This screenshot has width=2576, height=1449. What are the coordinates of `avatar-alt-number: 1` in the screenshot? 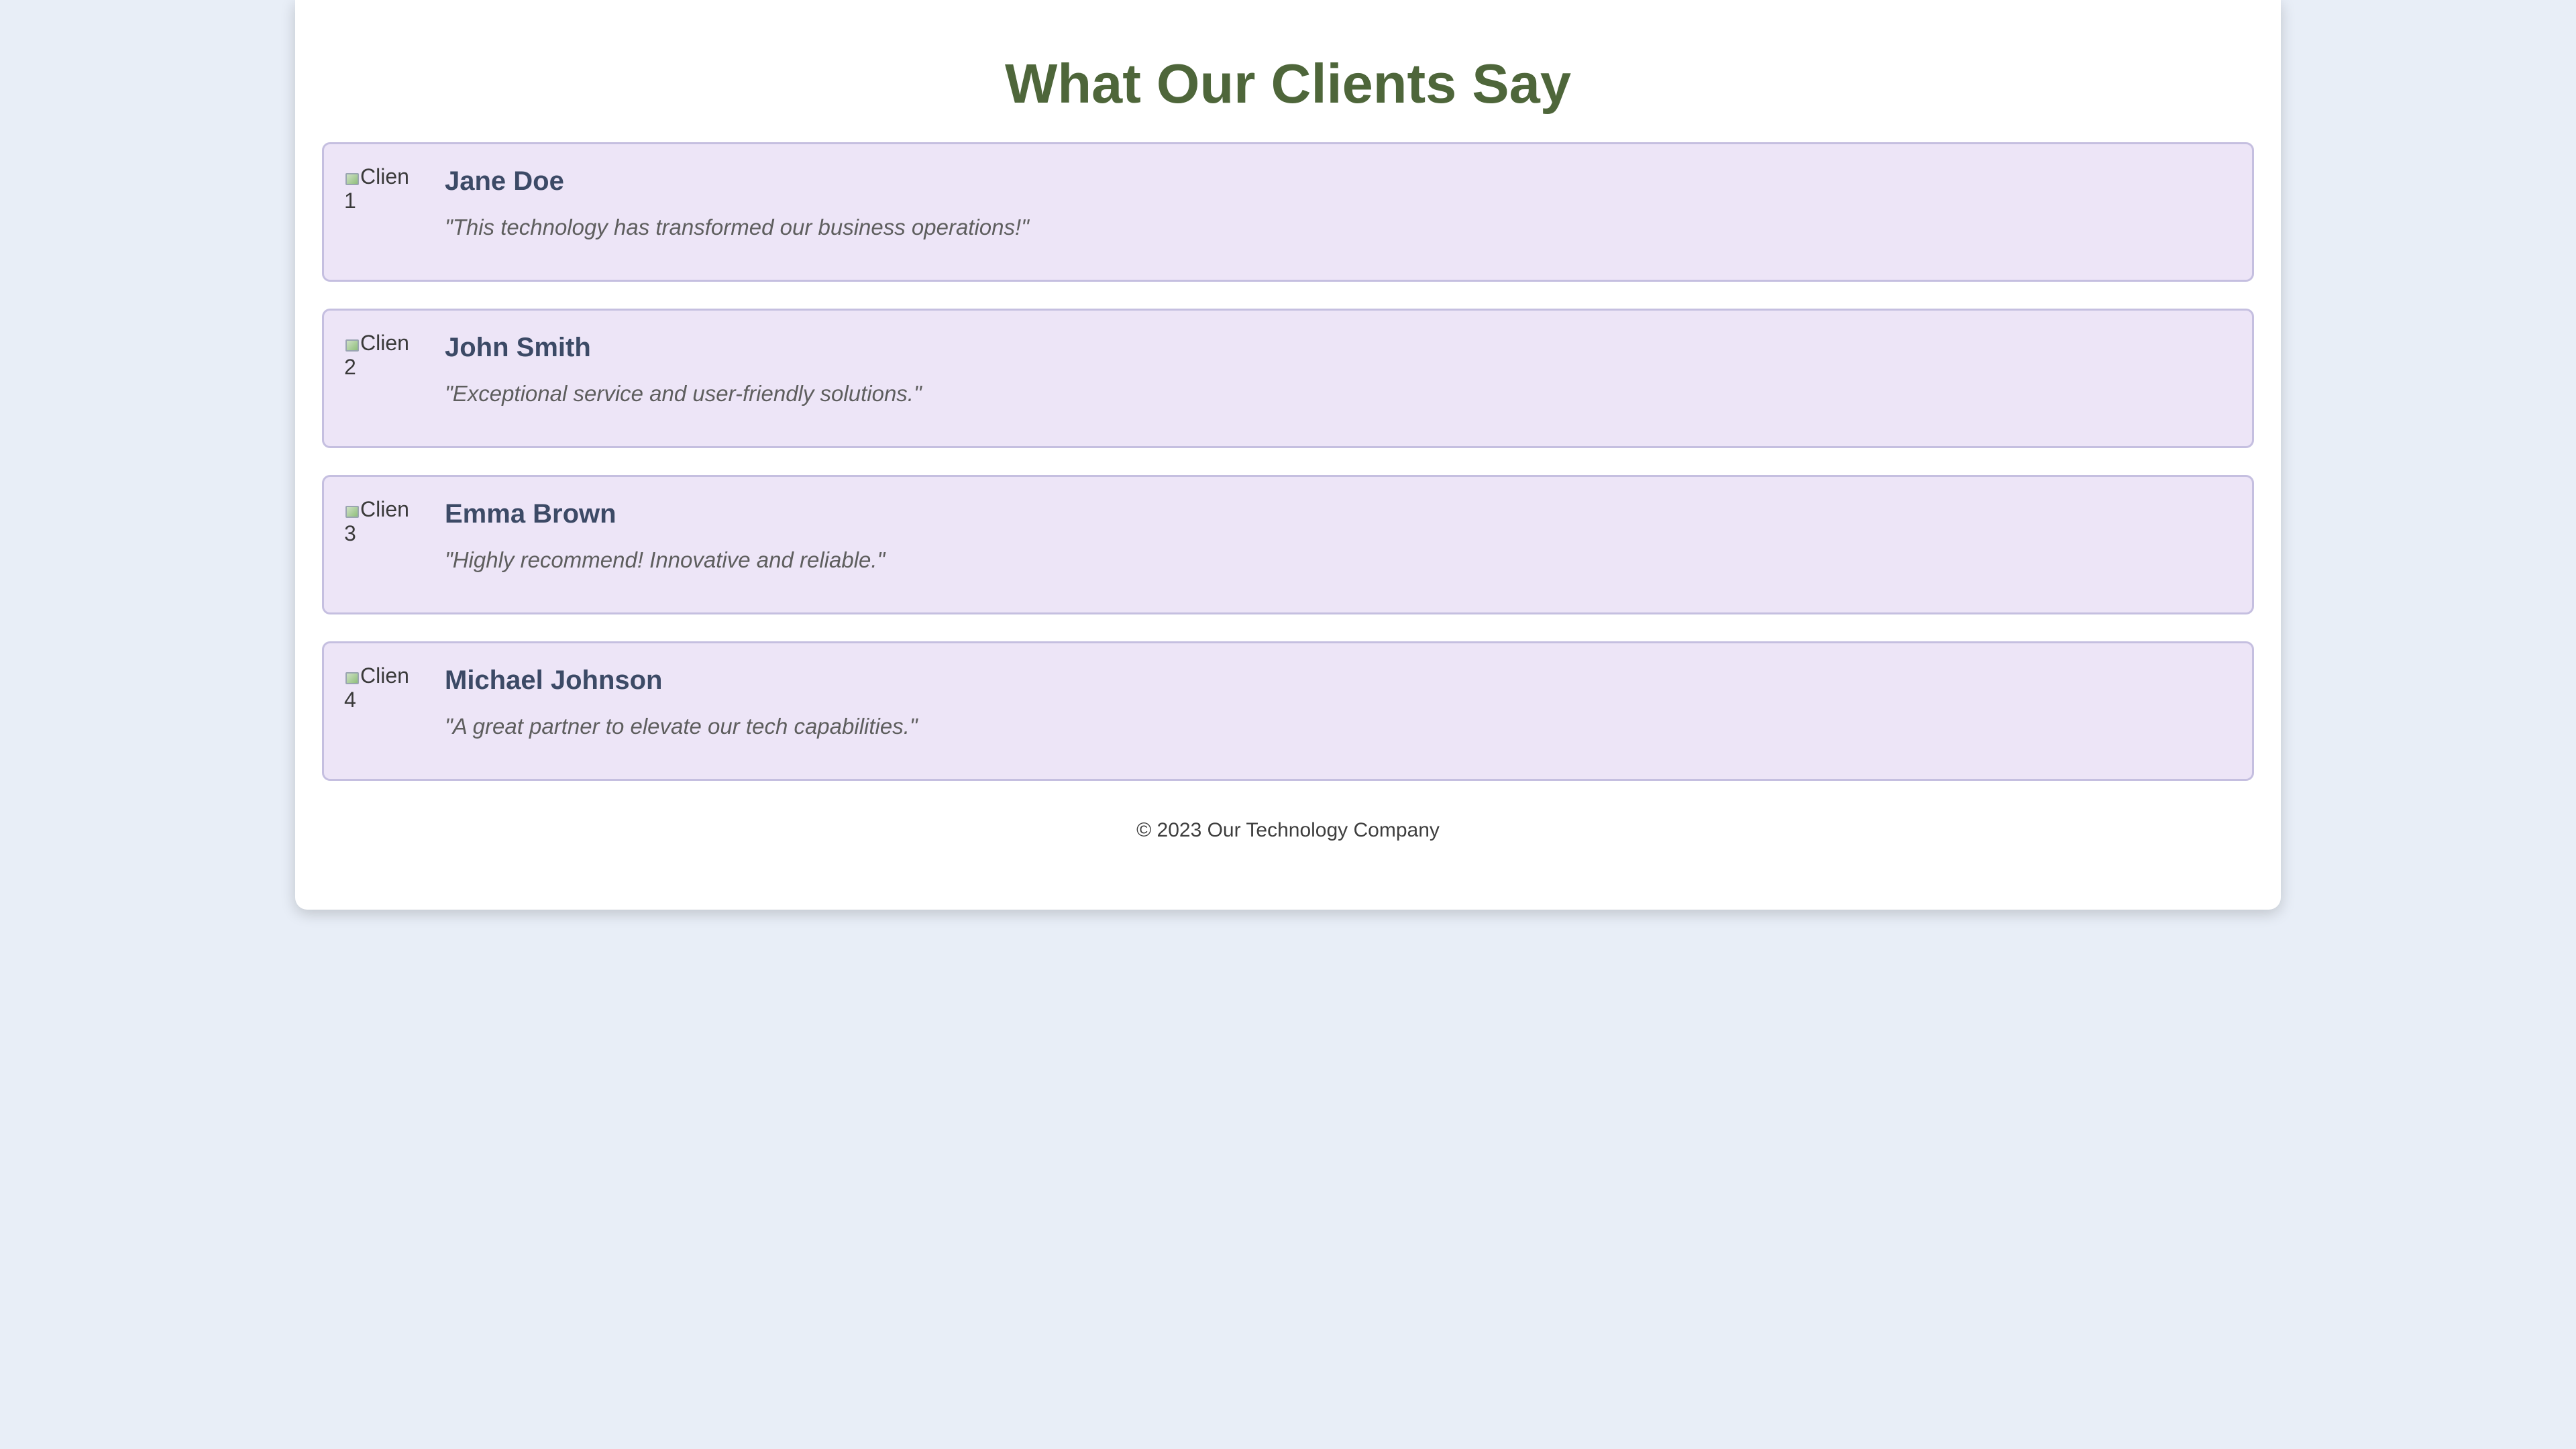 It's located at (350, 201).